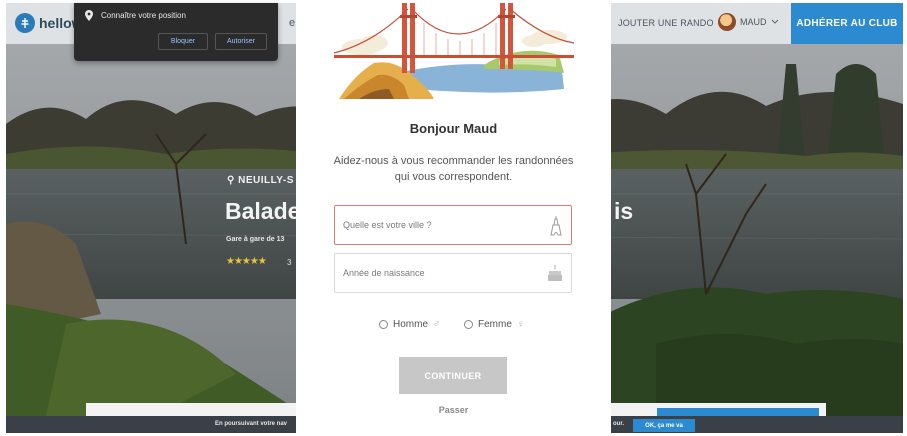  Describe the element at coordinates (453, 375) in the screenshot. I see `continue-button: CONTINUER` at that location.